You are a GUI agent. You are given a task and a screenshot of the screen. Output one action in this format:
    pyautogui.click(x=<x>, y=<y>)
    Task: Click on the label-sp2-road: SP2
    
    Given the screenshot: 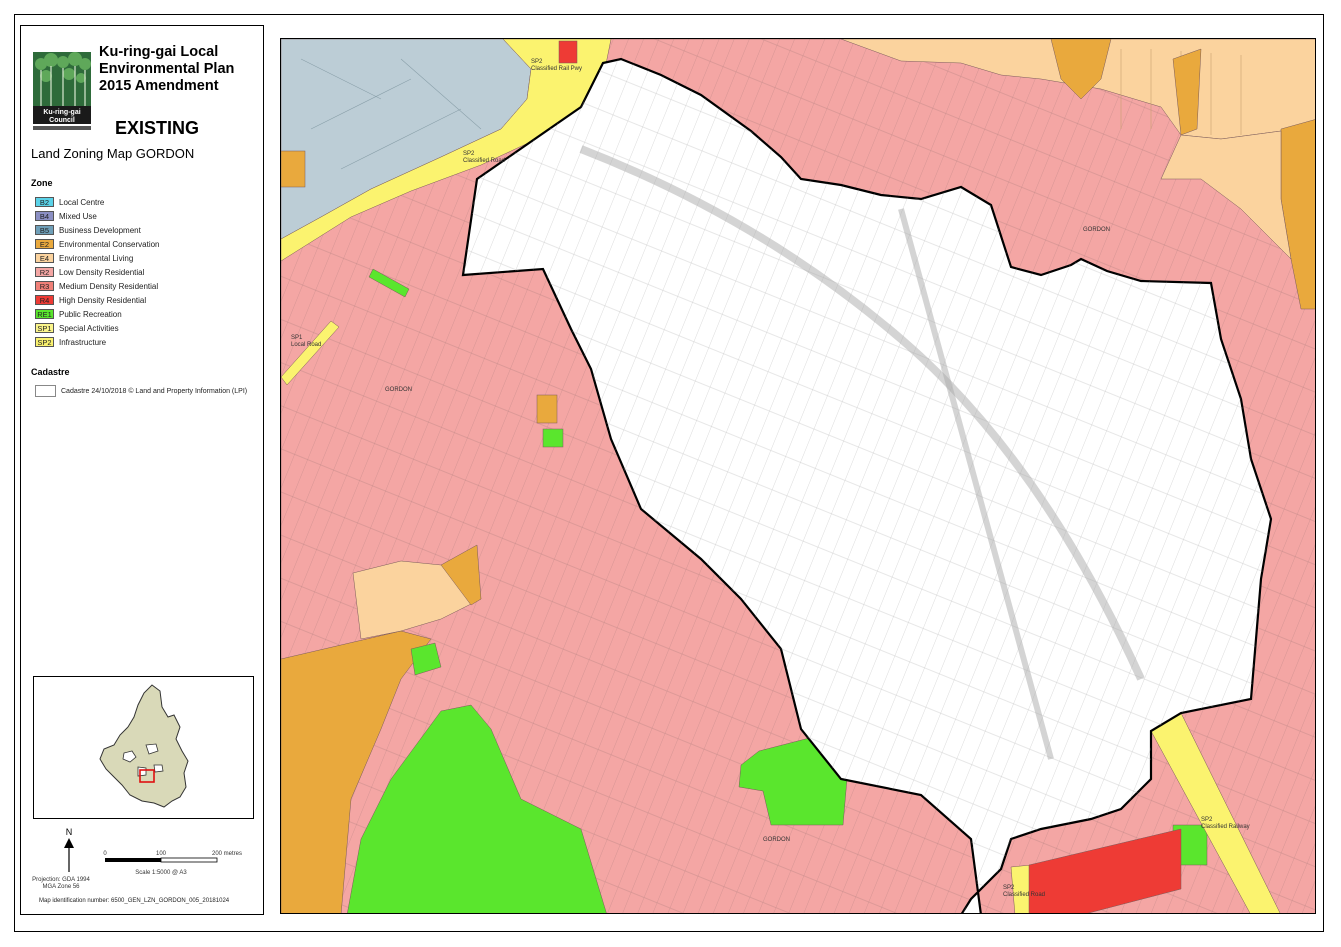 What is the action you would take?
    pyautogui.click(x=469, y=154)
    